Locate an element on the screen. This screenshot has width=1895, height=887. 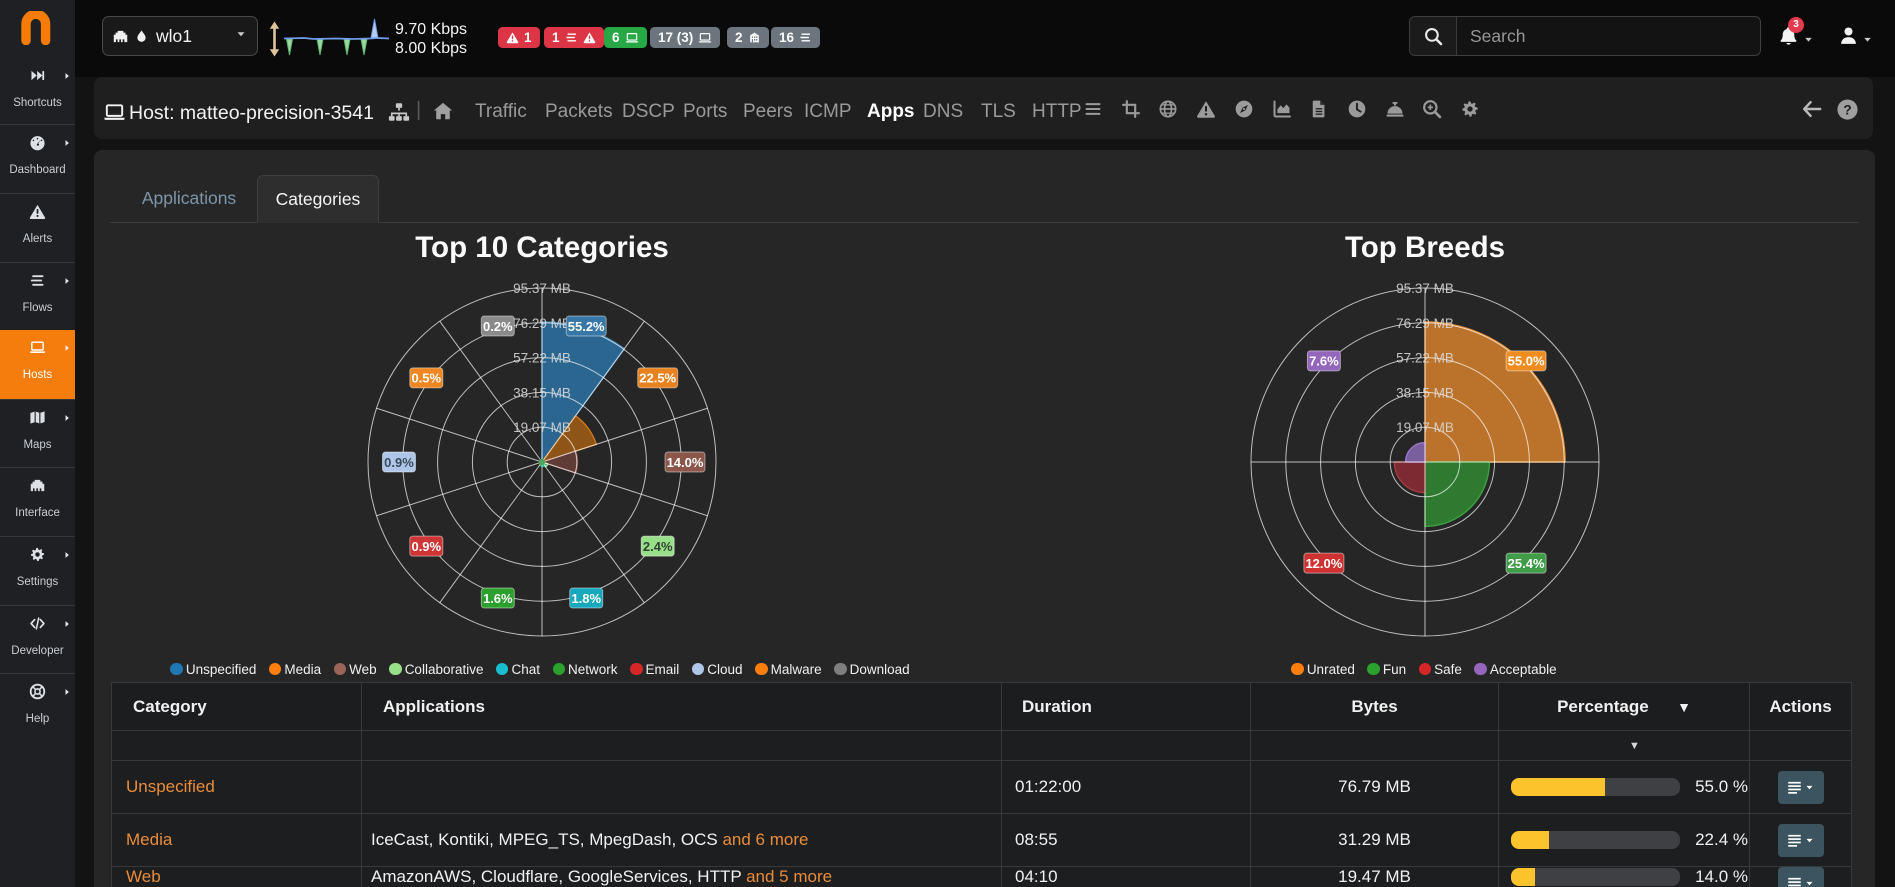
svg-text: 0.5% is located at coordinates (426, 378).